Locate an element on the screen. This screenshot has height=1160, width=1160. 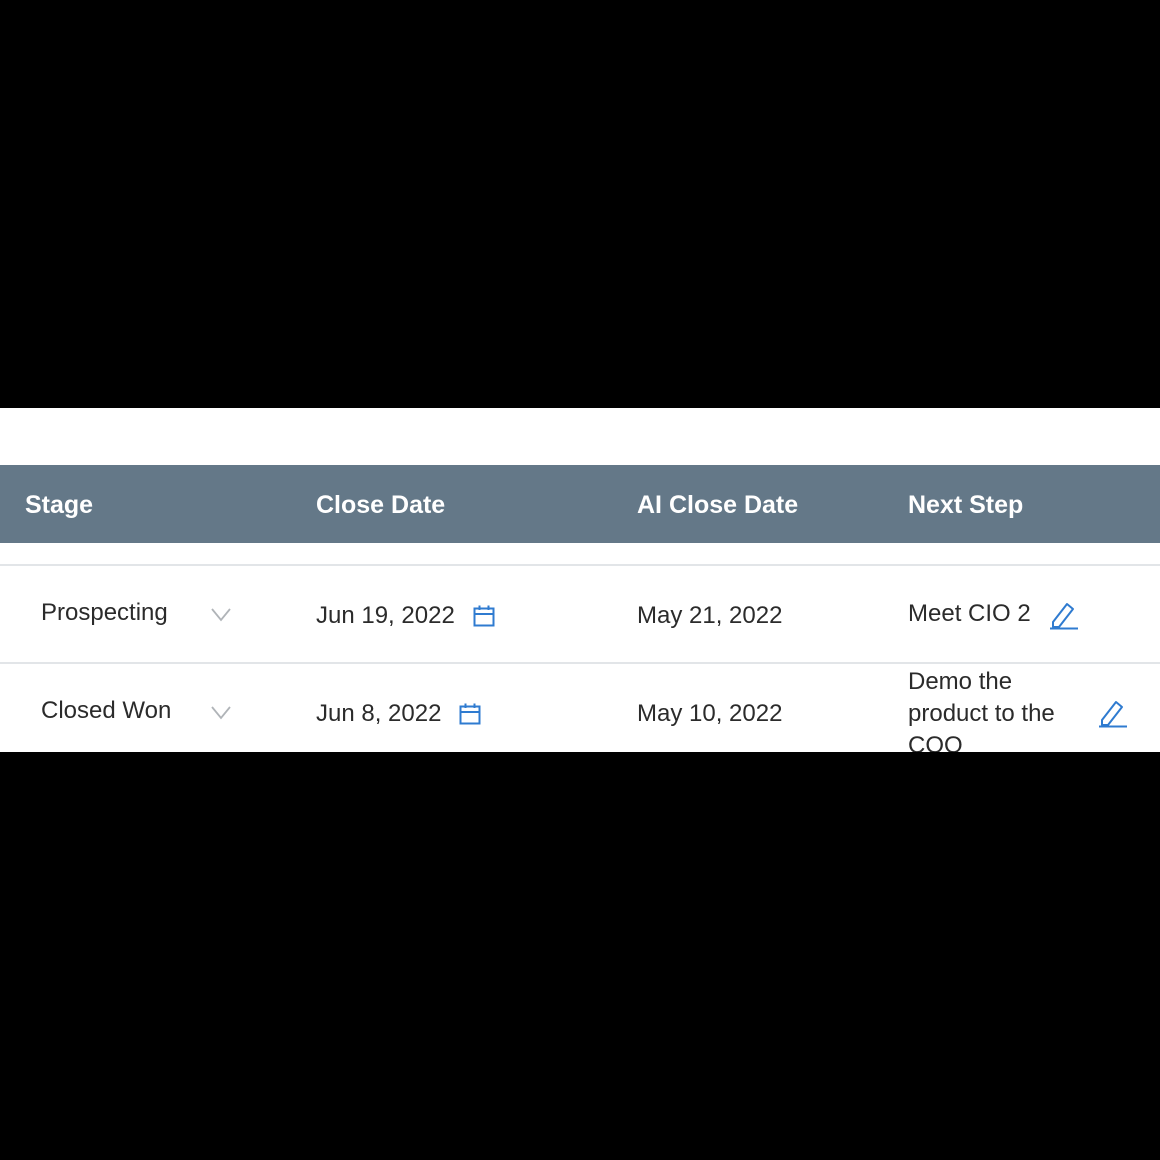
next-step-value: Demo the product to the COO is located at coordinates (995, 709).